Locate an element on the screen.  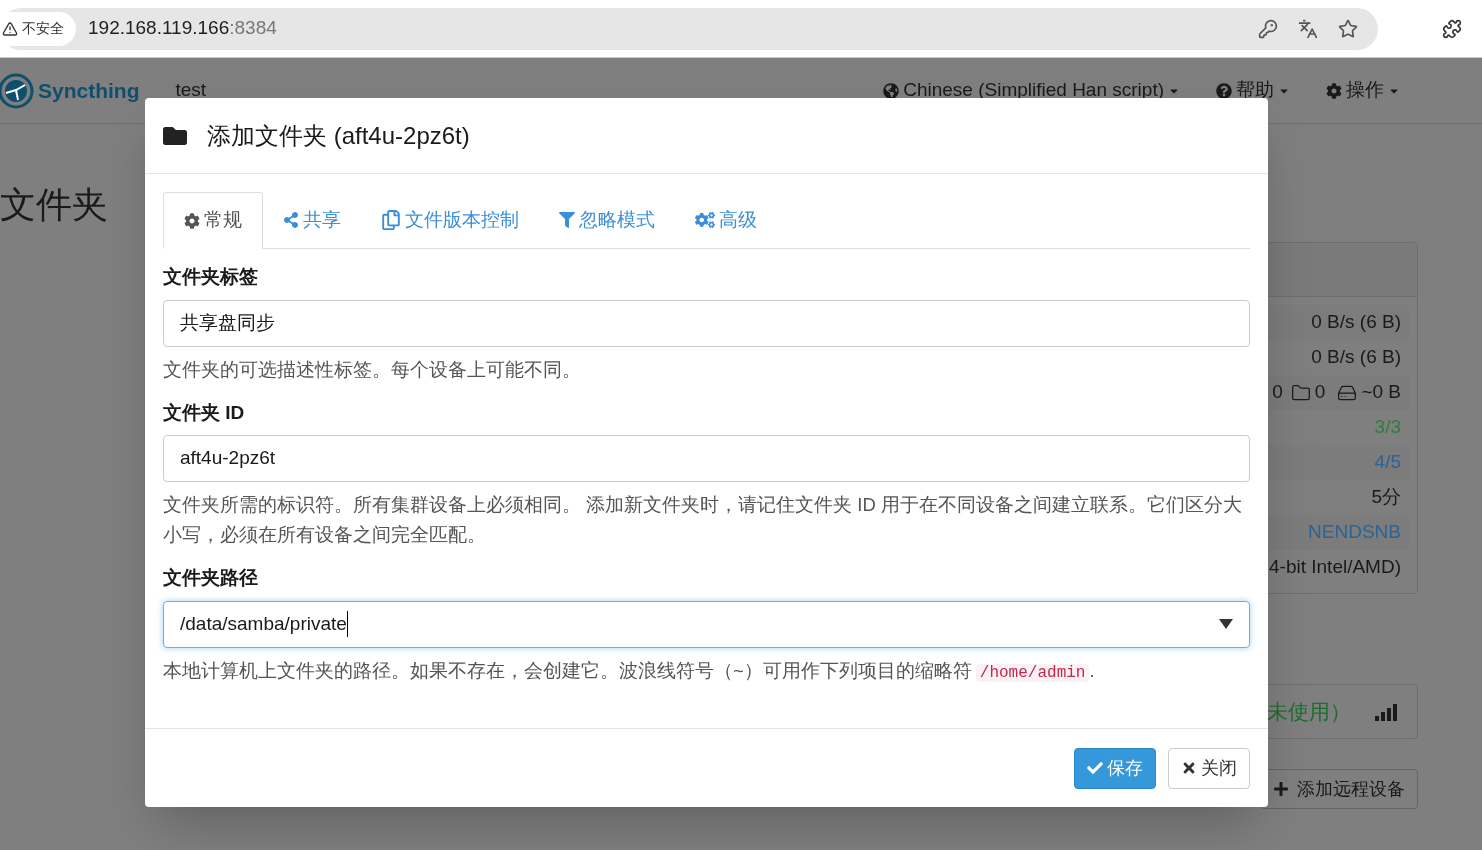
globe-icon is located at coordinates (891, 90).